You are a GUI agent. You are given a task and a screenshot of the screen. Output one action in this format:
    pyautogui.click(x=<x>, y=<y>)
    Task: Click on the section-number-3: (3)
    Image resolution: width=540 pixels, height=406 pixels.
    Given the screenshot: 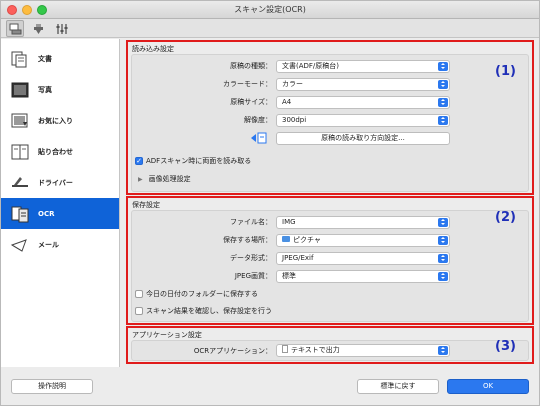 What is the action you would take?
    pyautogui.click(x=505, y=346)
    